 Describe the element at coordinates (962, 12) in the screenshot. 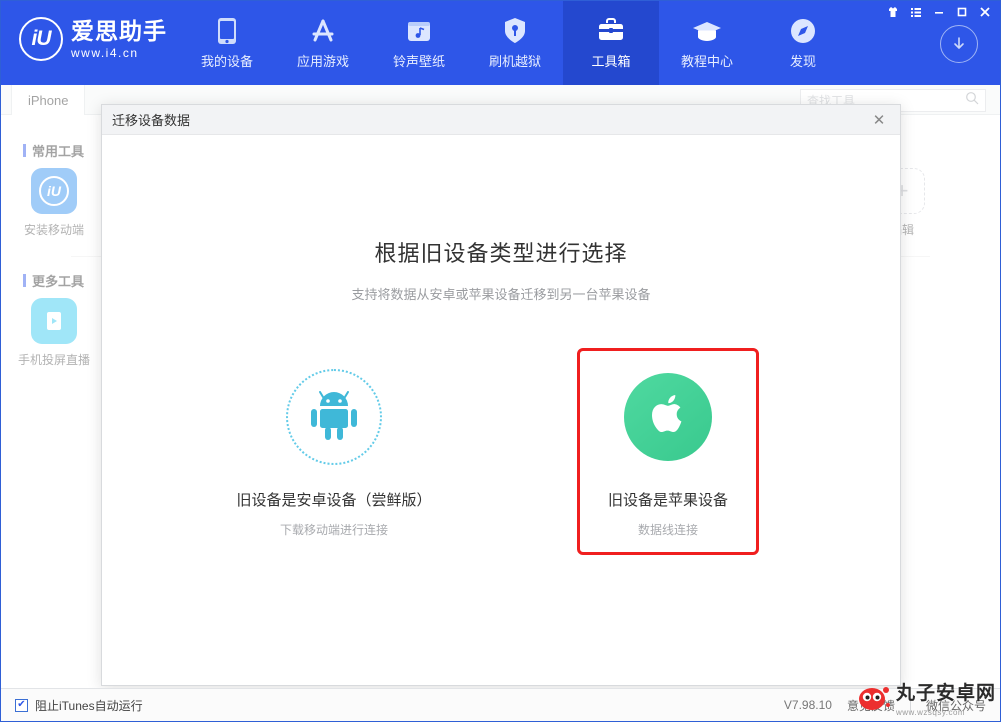

I see `maximize-icon` at that location.